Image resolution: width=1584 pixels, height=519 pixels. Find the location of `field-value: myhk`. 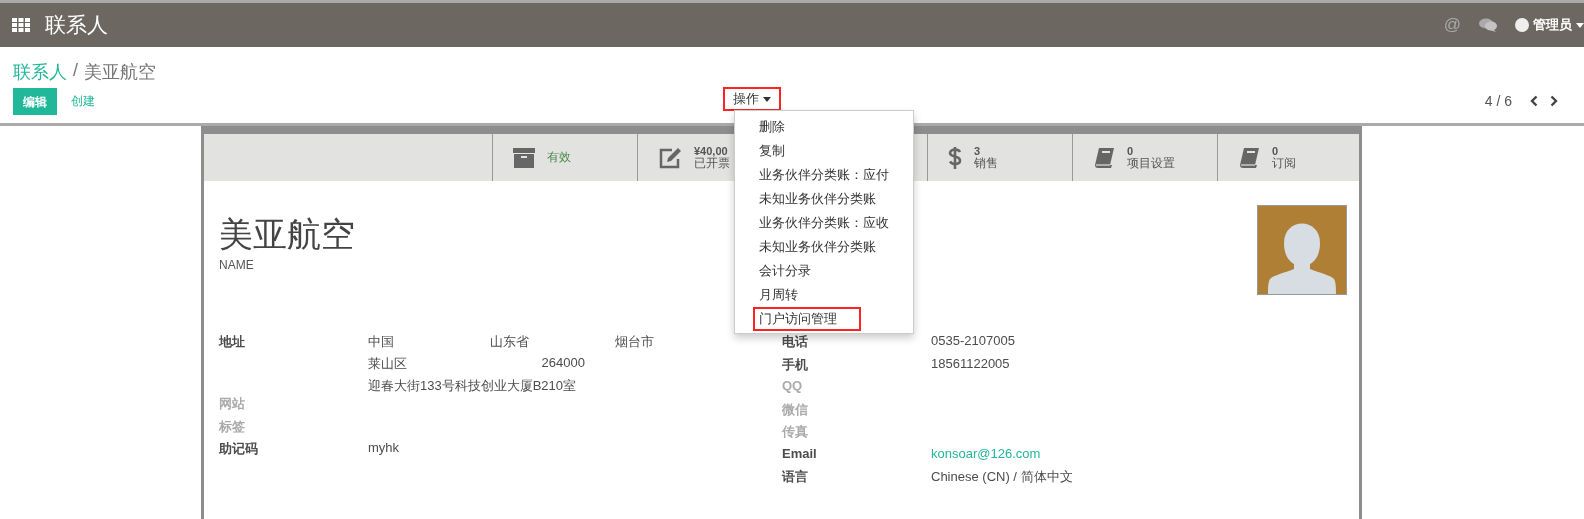

field-value: myhk is located at coordinates (384, 447).